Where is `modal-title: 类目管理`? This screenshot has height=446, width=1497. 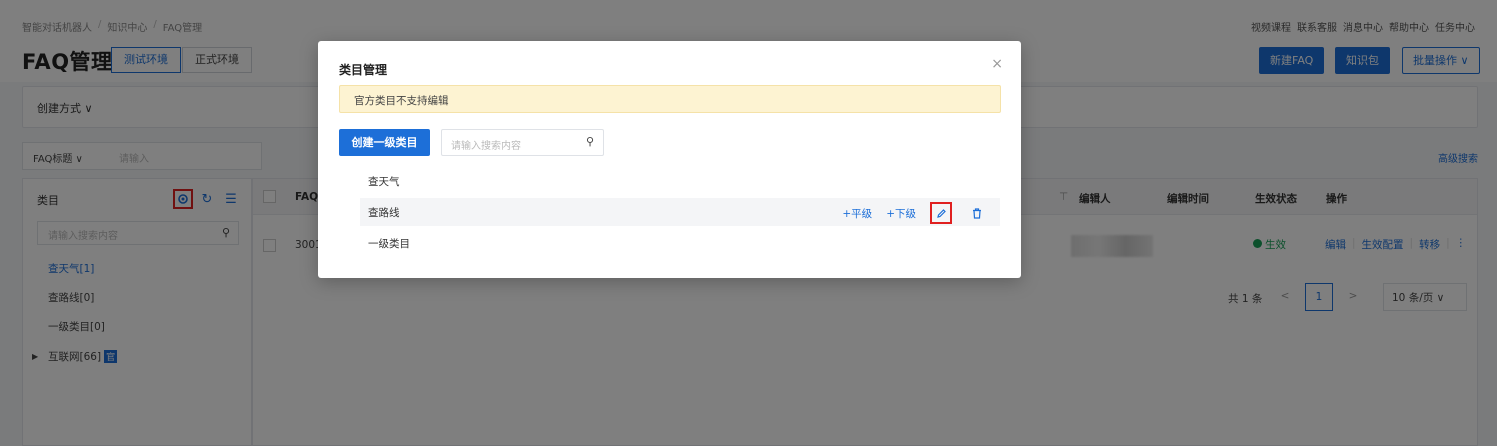
modal-title: 类目管理 is located at coordinates (363, 70).